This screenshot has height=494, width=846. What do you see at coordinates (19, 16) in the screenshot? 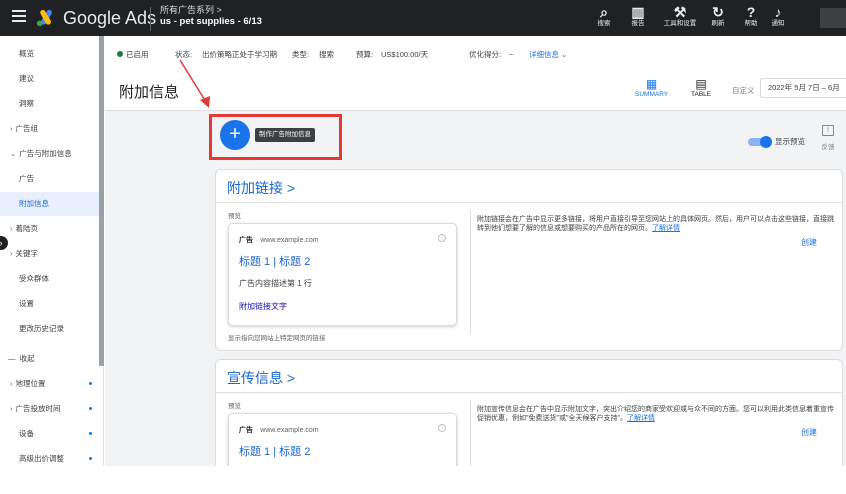
I see `menu-icon` at bounding box center [19, 16].